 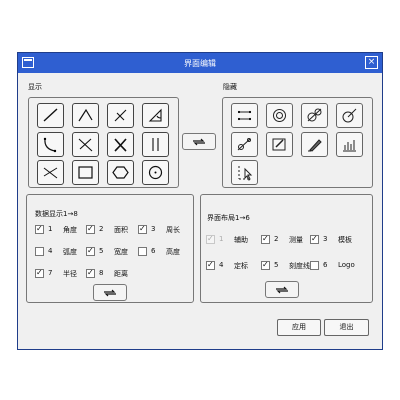 I want to click on option-label: 测量, so click(x=296, y=240).